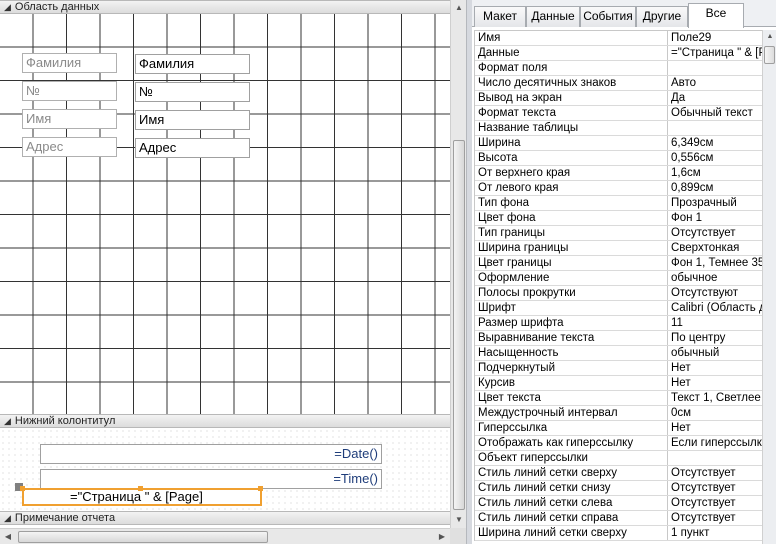 The height and width of the screenshot is (544, 776). Describe the element at coordinates (192, 64) in the screenshot. I see `field-lastname: Фамилия` at that location.